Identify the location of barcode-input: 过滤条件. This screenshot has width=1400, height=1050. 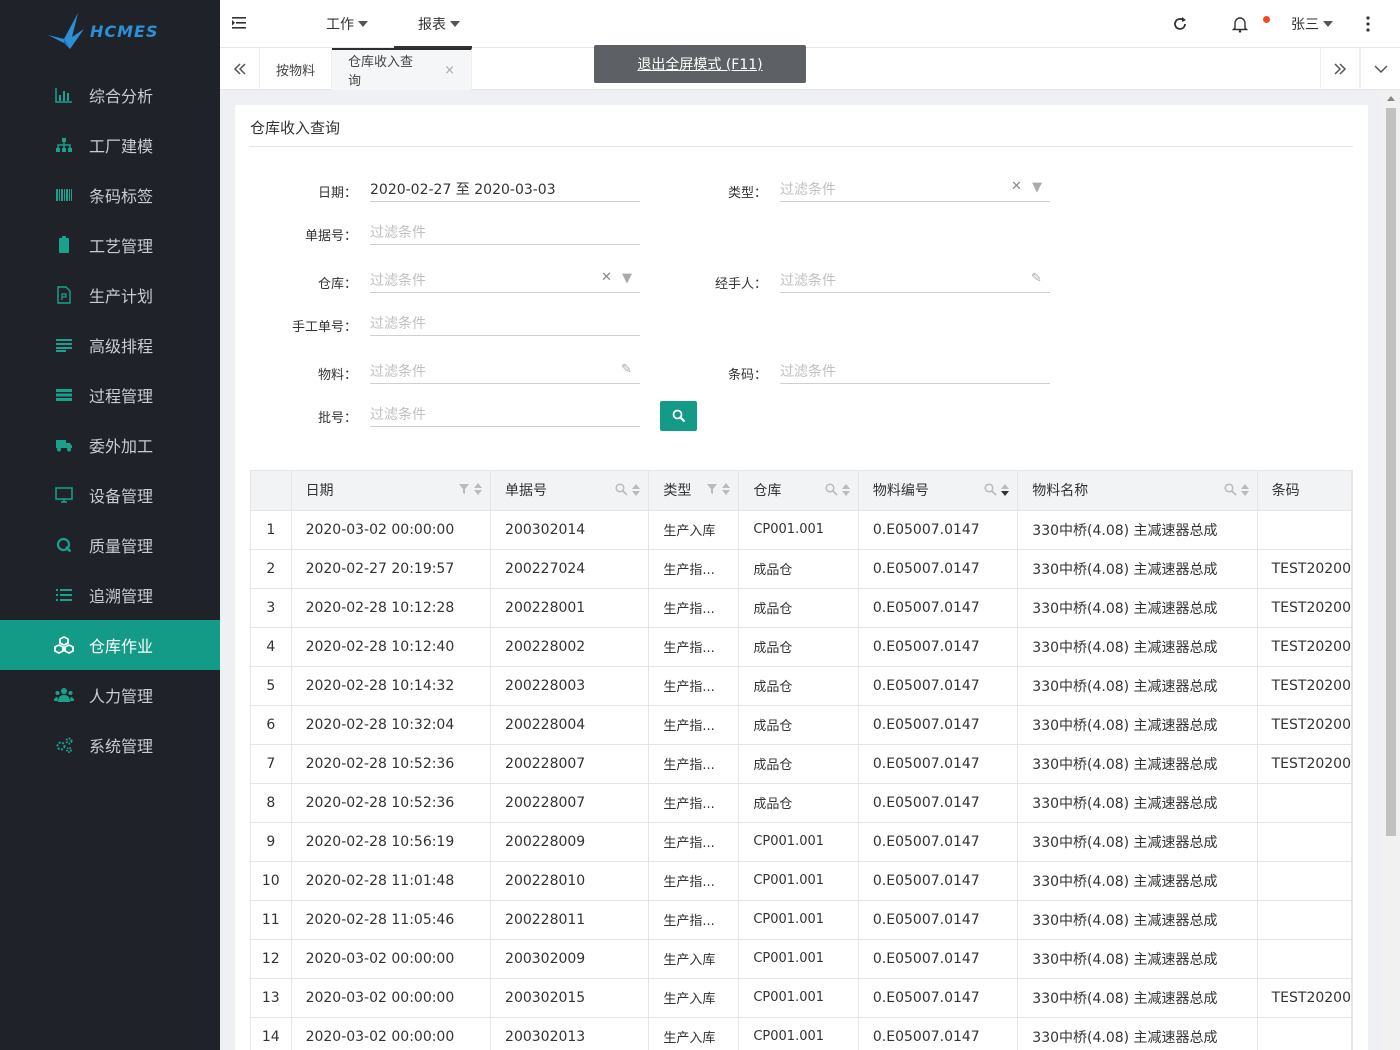
(915, 371).